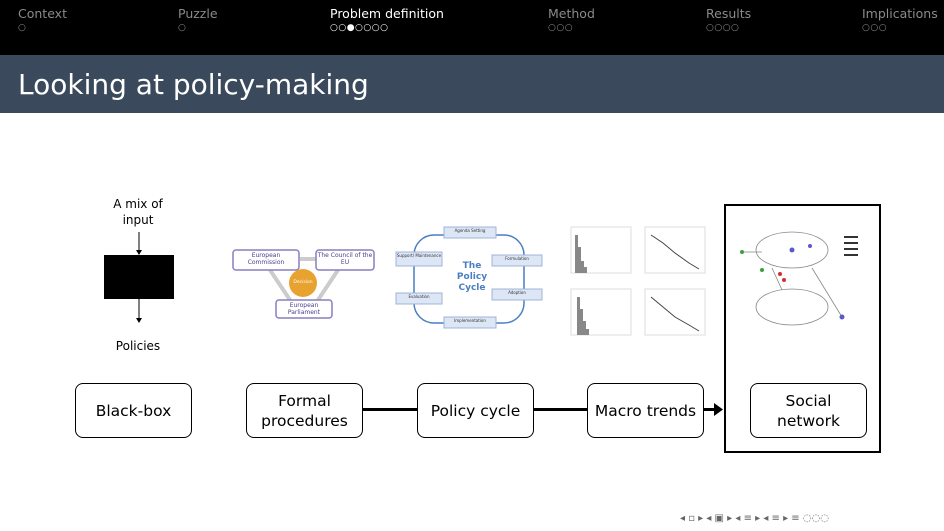 The image size is (944, 531). Describe the element at coordinates (722, 28) in the screenshot. I see `nav-results-dots: ○○○○` at that location.